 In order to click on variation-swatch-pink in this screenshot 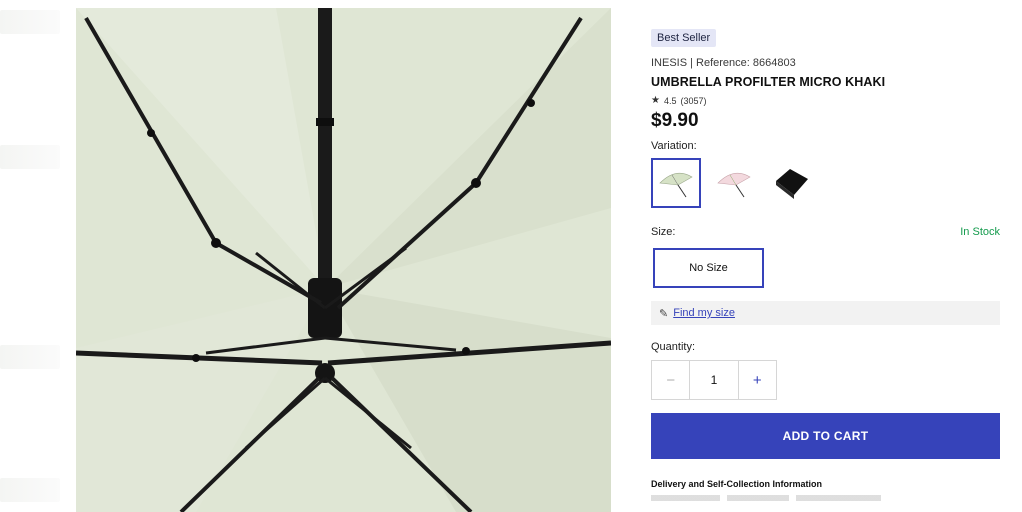, I will do `click(734, 183)`.